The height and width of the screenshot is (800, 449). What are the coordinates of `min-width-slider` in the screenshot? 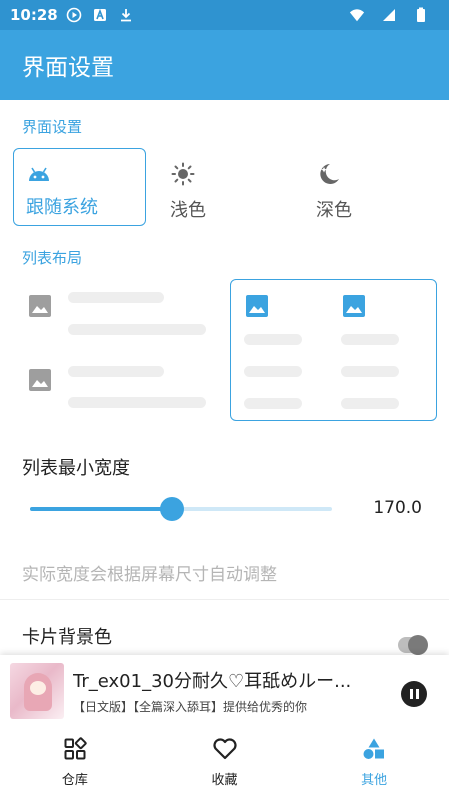 It's located at (181, 509).